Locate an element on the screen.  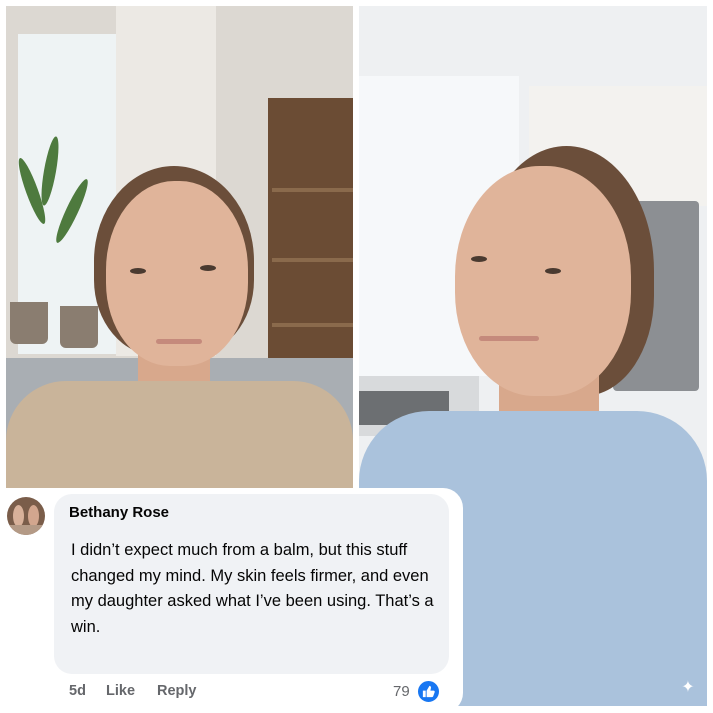
comment-author: Bethany Rose is located at coordinates (119, 512).